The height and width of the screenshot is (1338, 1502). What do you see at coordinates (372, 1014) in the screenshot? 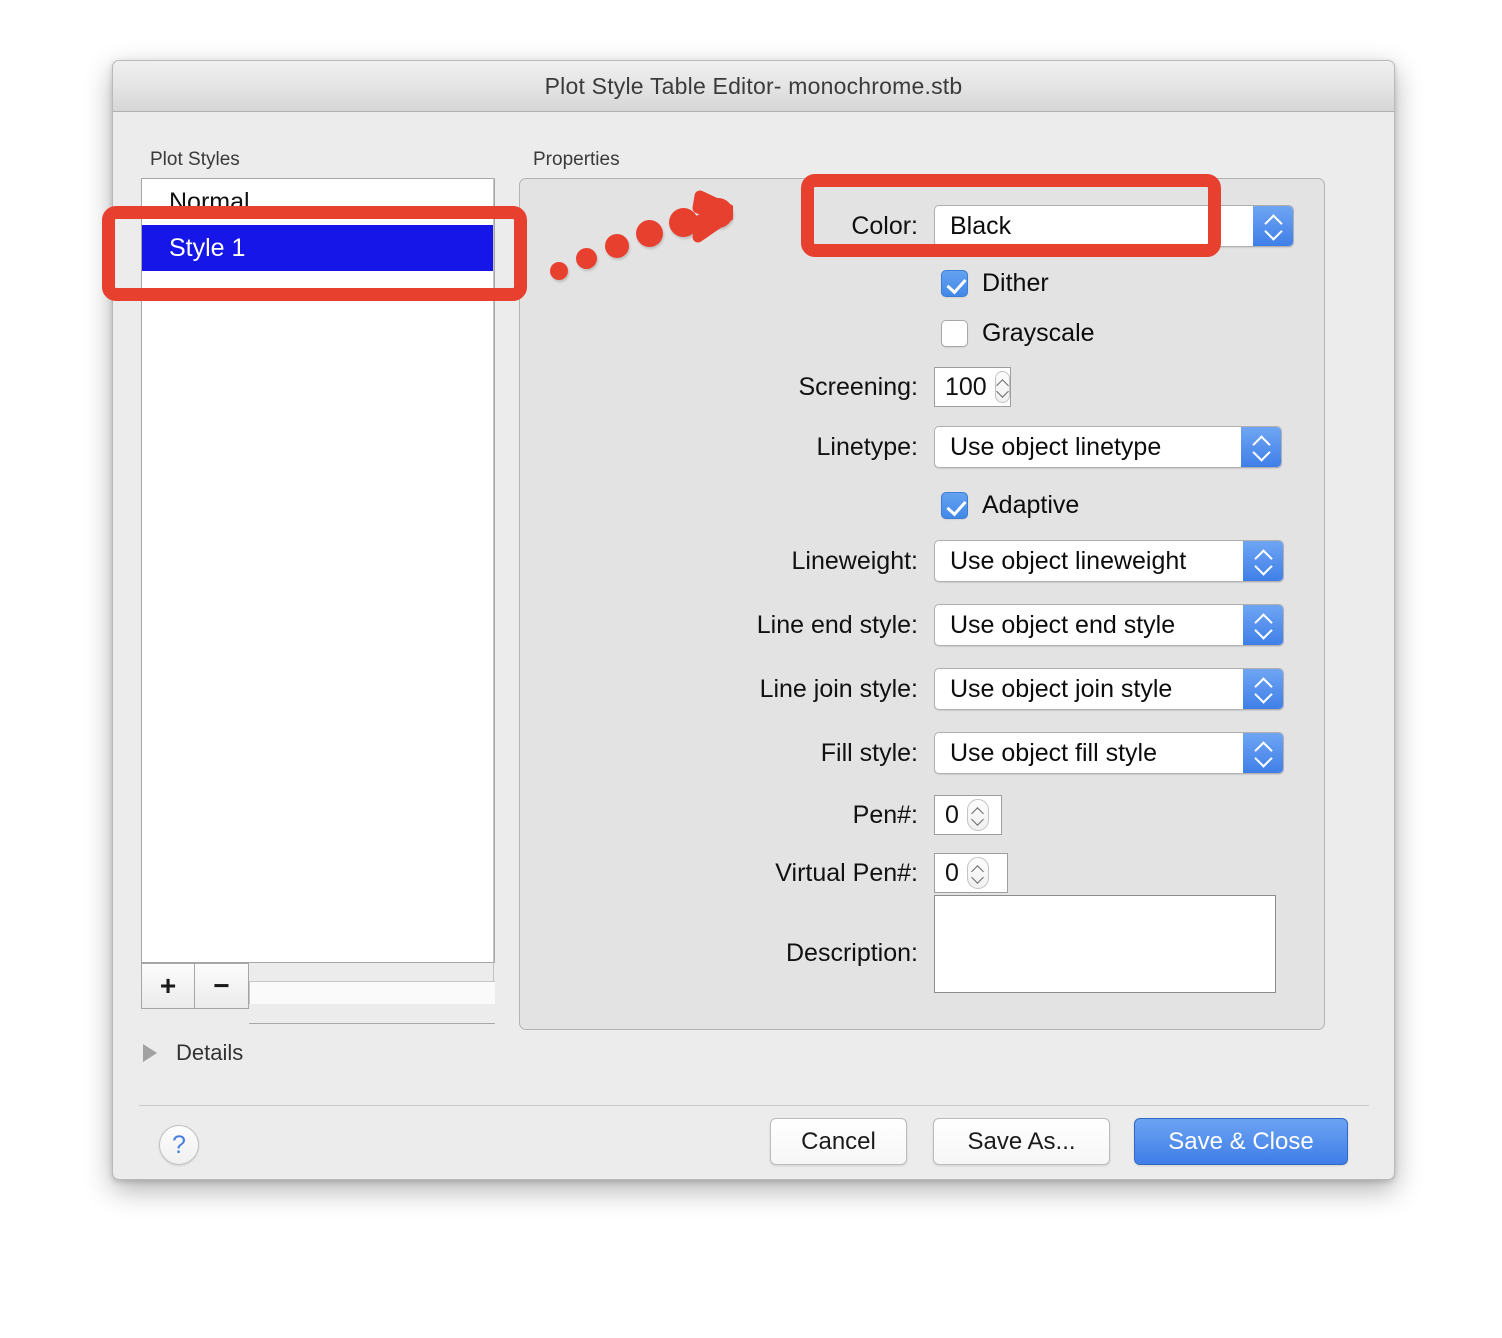
I see `horizontal-scrollbar-shade` at bounding box center [372, 1014].